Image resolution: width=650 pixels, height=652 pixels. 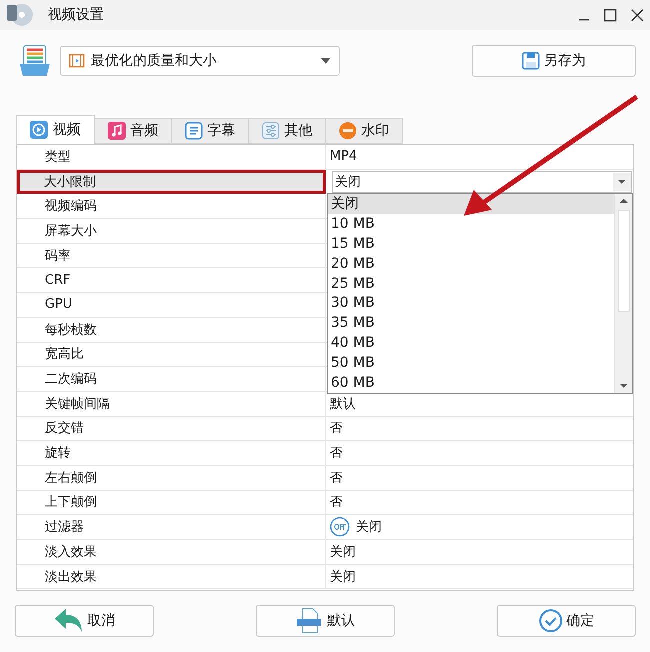 What do you see at coordinates (200, 61) in the screenshot?
I see `preset-dropdown: 最优化的质量和大小` at bounding box center [200, 61].